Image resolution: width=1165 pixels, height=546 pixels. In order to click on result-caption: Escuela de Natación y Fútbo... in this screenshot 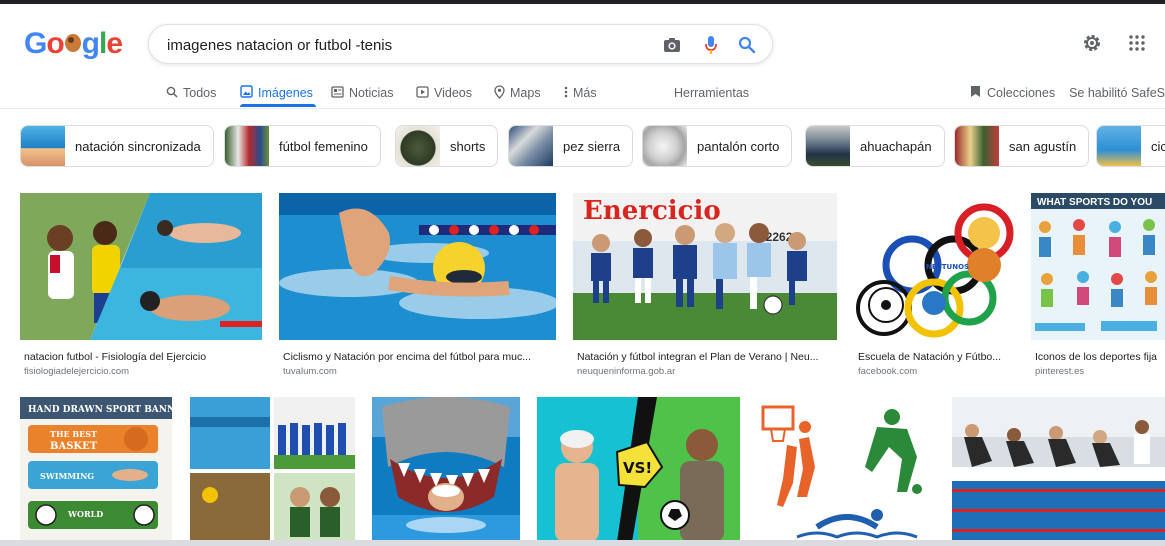, I will do `click(936, 357)`.